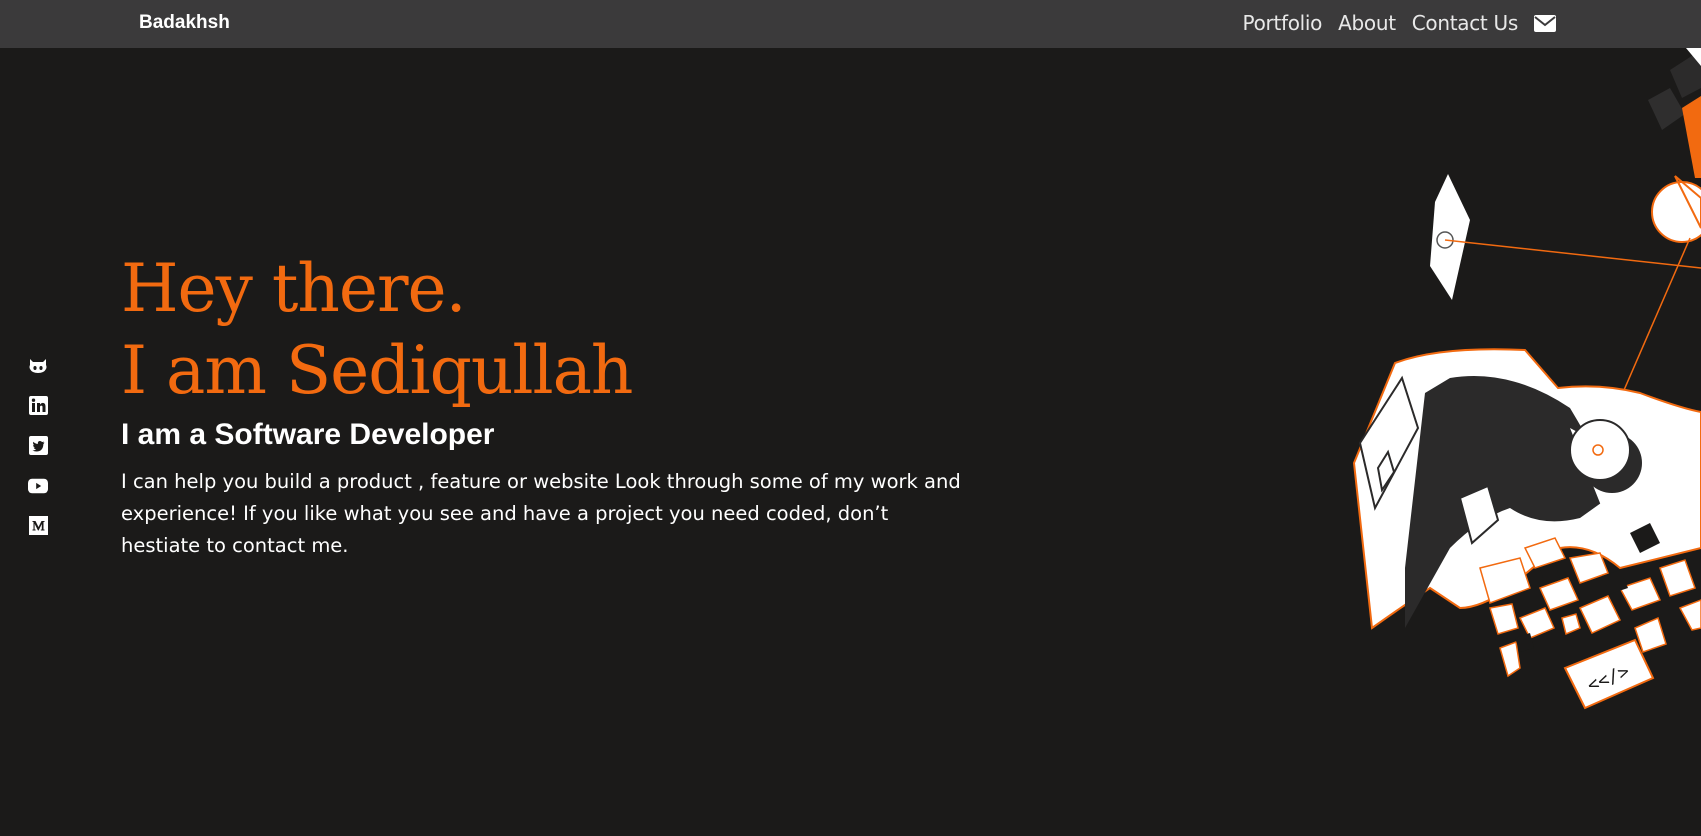 This screenshot has height=836, width=1701. What do you see at coordinates (850, 24) in the screenshot?
I see `top-navbar: Badakhsh Portfolio About Contact Us` at bounding box center [850, 24].